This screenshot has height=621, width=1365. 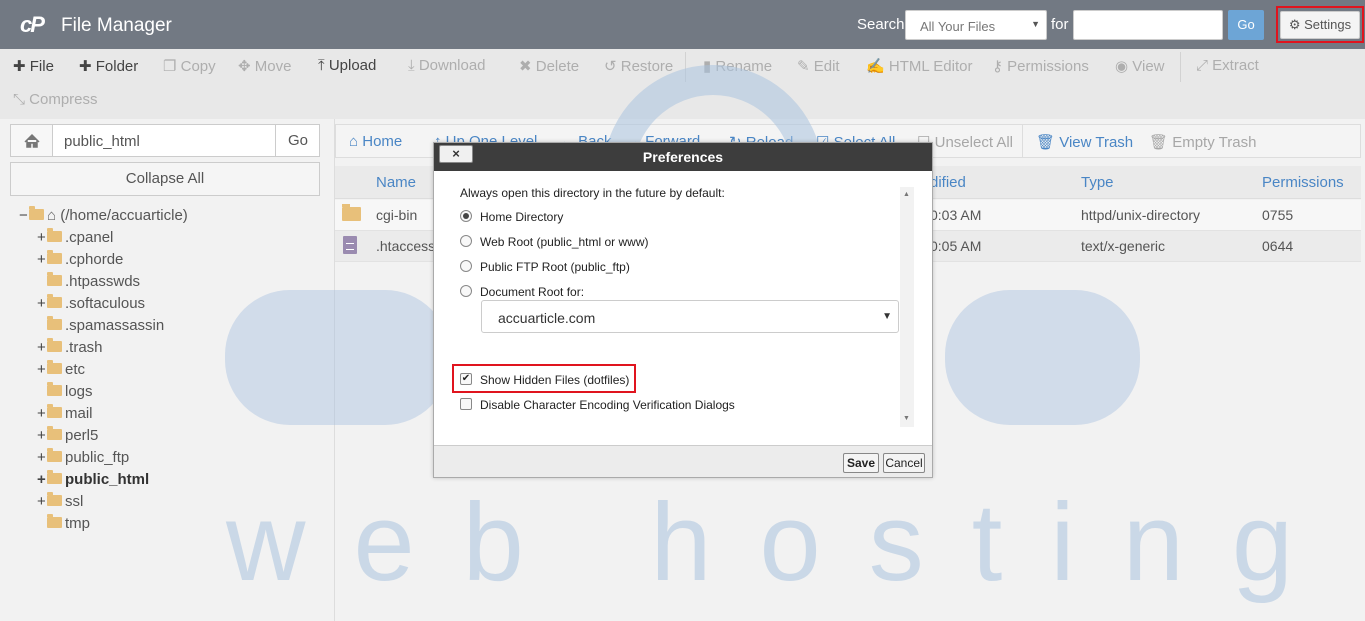 I want to click on radio-home-directory-label: Home Directory, so click(x=522, y=217).